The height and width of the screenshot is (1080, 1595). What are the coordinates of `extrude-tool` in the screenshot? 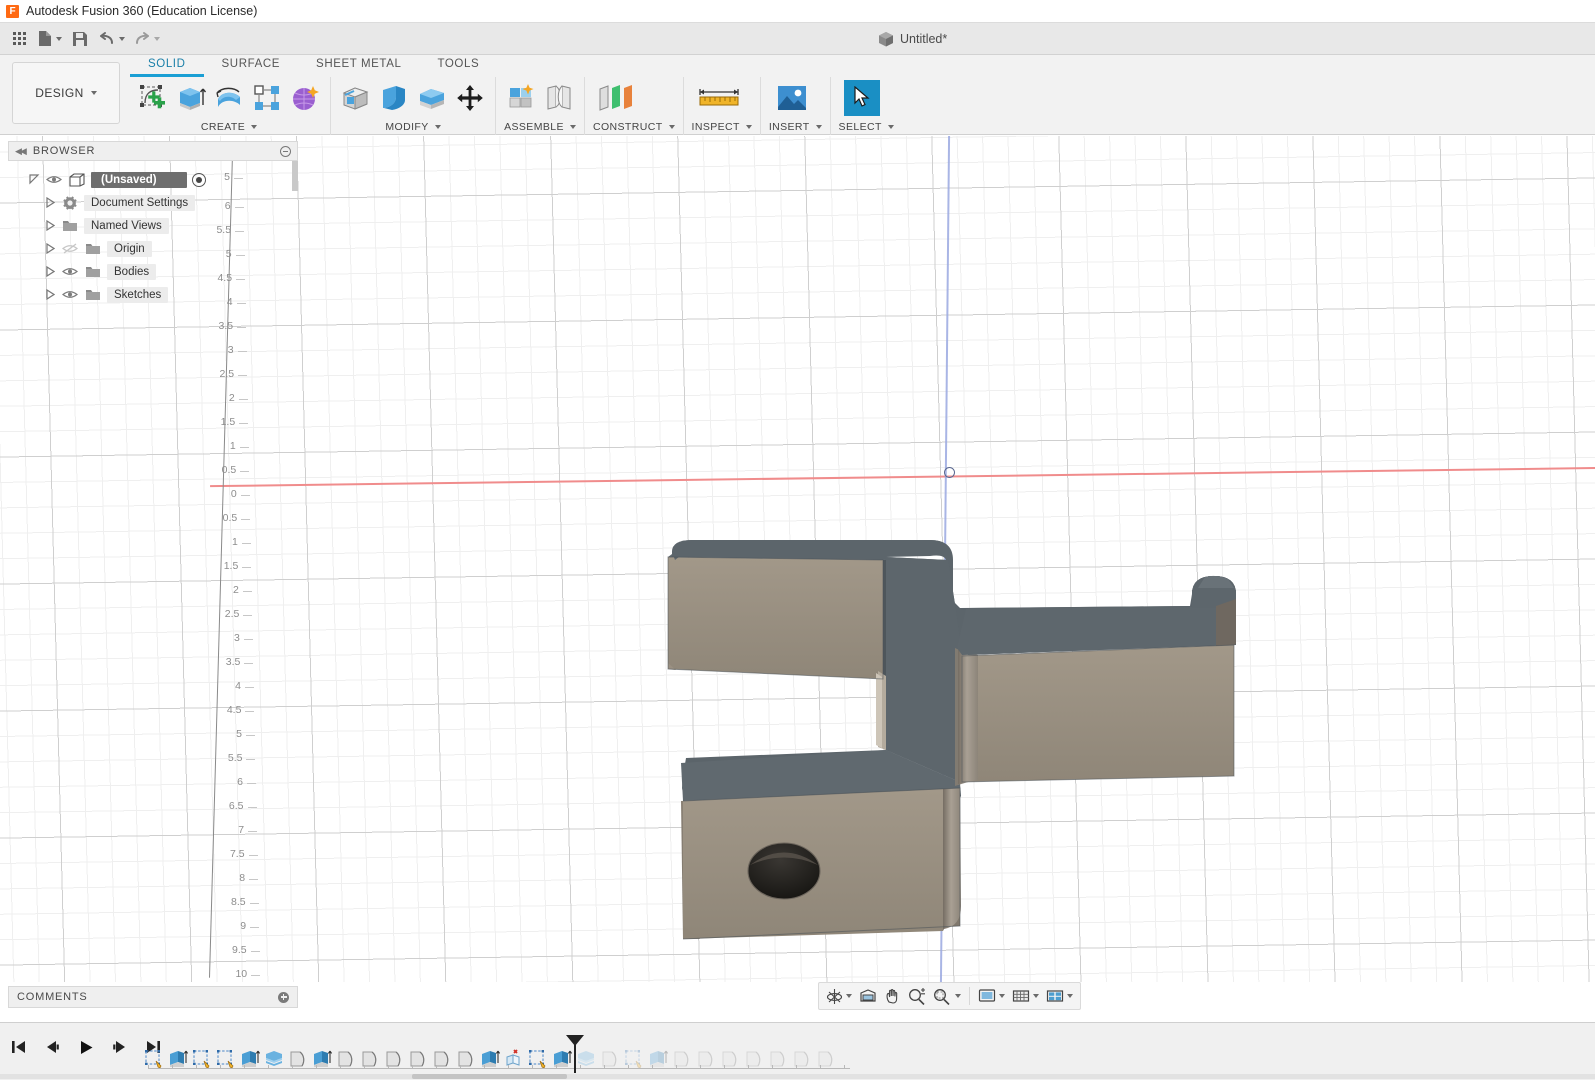 It's located at (191, 98).